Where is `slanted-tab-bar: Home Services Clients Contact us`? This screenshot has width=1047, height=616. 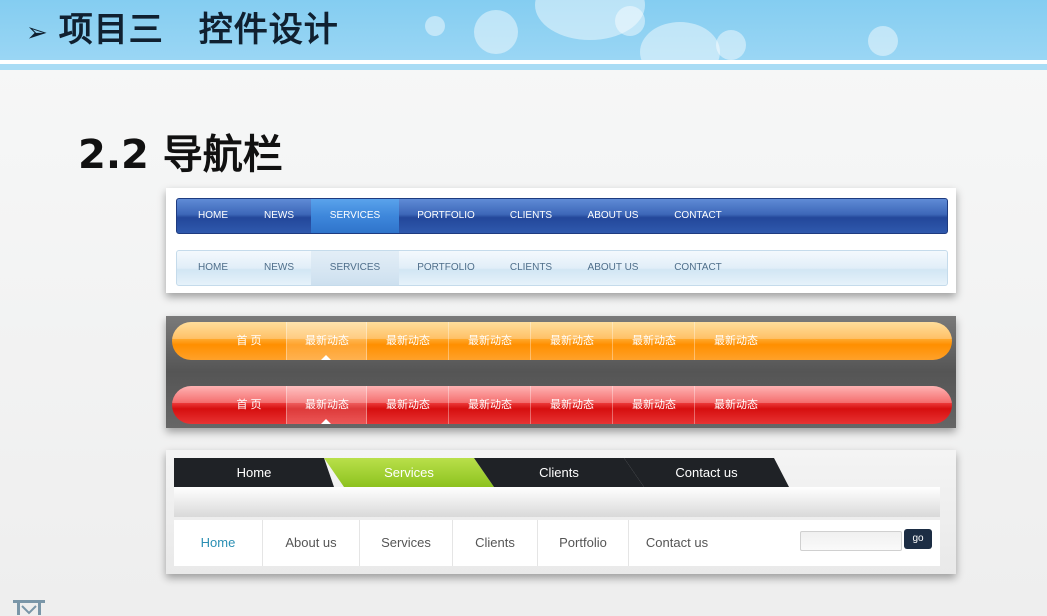
slanted-tab-bar: Home Services Clients Contact us is located at coordinates (484, 472).